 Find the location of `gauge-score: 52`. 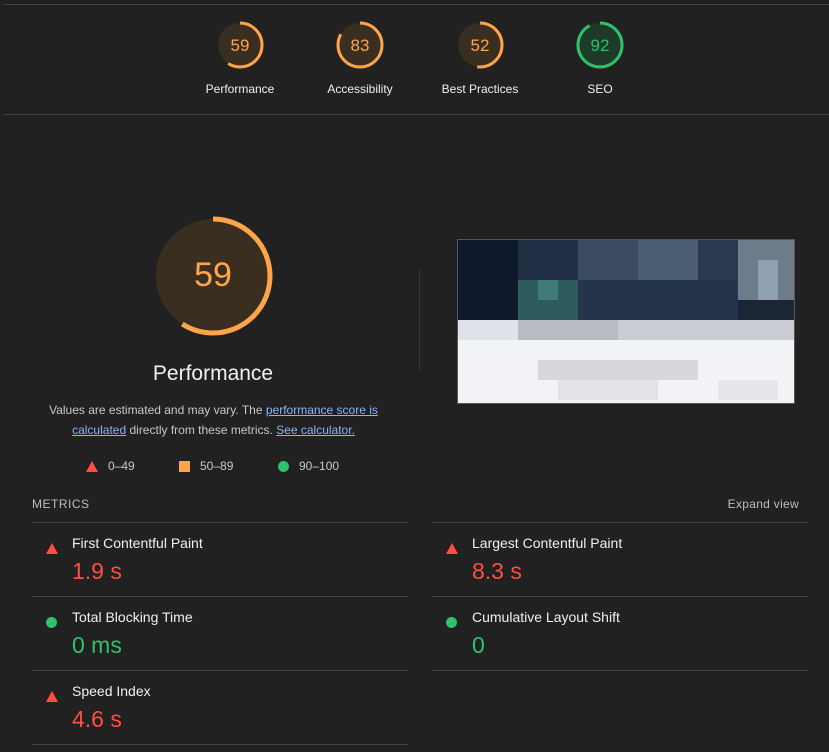

gauge-score: 52 is located at coordinates (480, 45).